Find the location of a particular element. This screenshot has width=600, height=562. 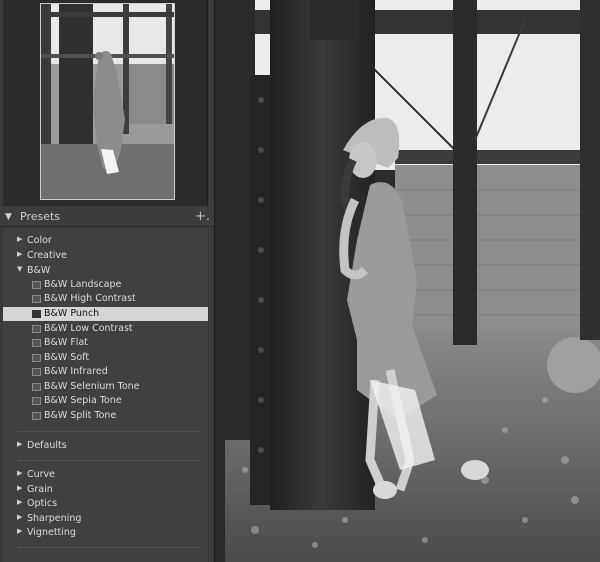

navigator-thumbnail is located at coordinates (107, 101).